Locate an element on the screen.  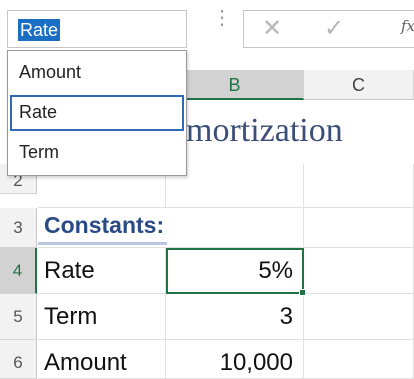
row-header-3: 3 is located at coordinates (18, 228).